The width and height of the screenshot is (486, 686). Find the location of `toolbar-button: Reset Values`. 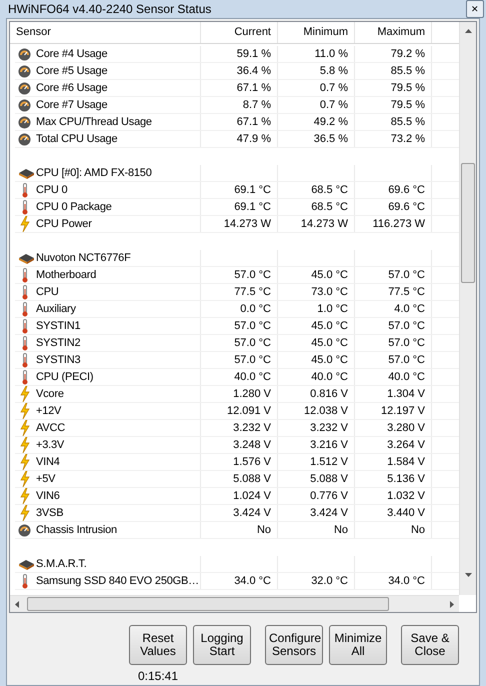

toolbar-button: Reset Values is located at coordinates (158, 645).